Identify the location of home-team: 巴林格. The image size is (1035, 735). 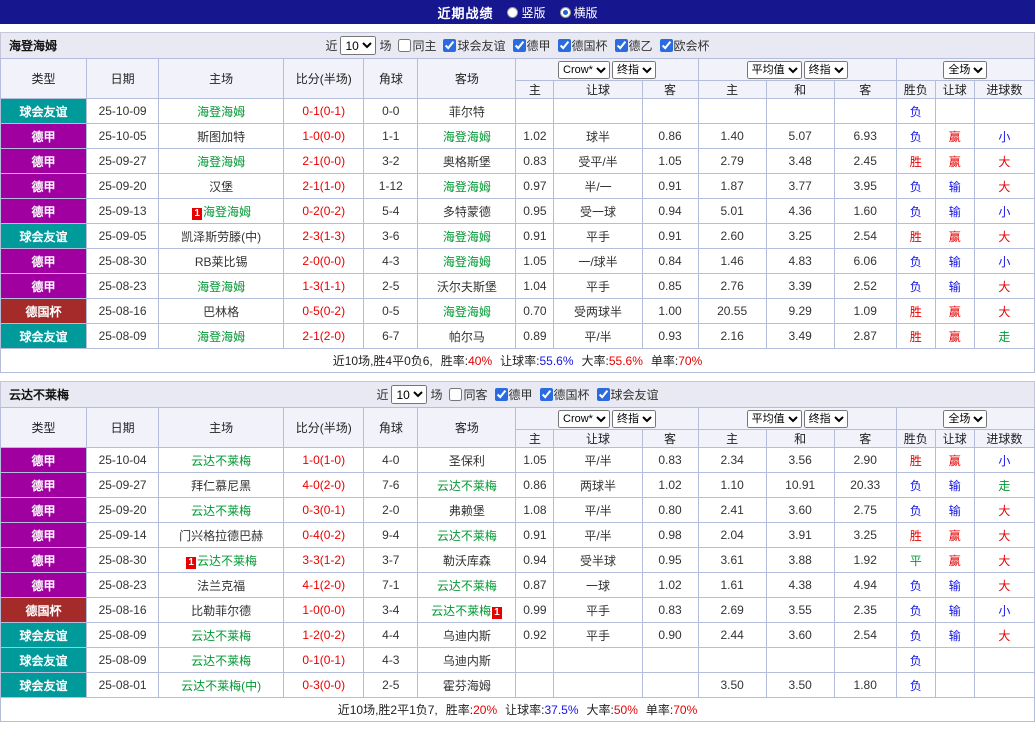
(221, 311).